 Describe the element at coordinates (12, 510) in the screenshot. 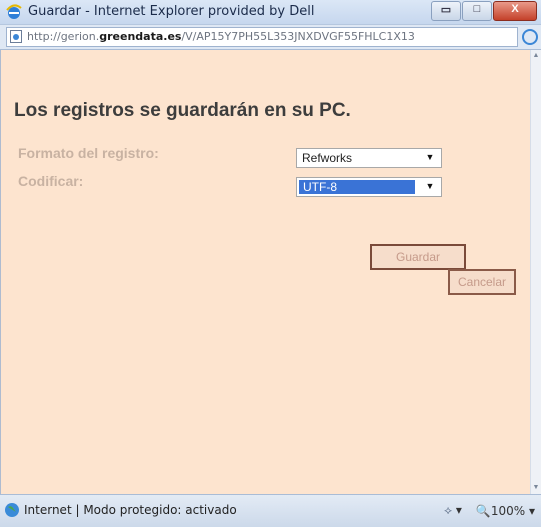

I see `globe-icon` at that location.